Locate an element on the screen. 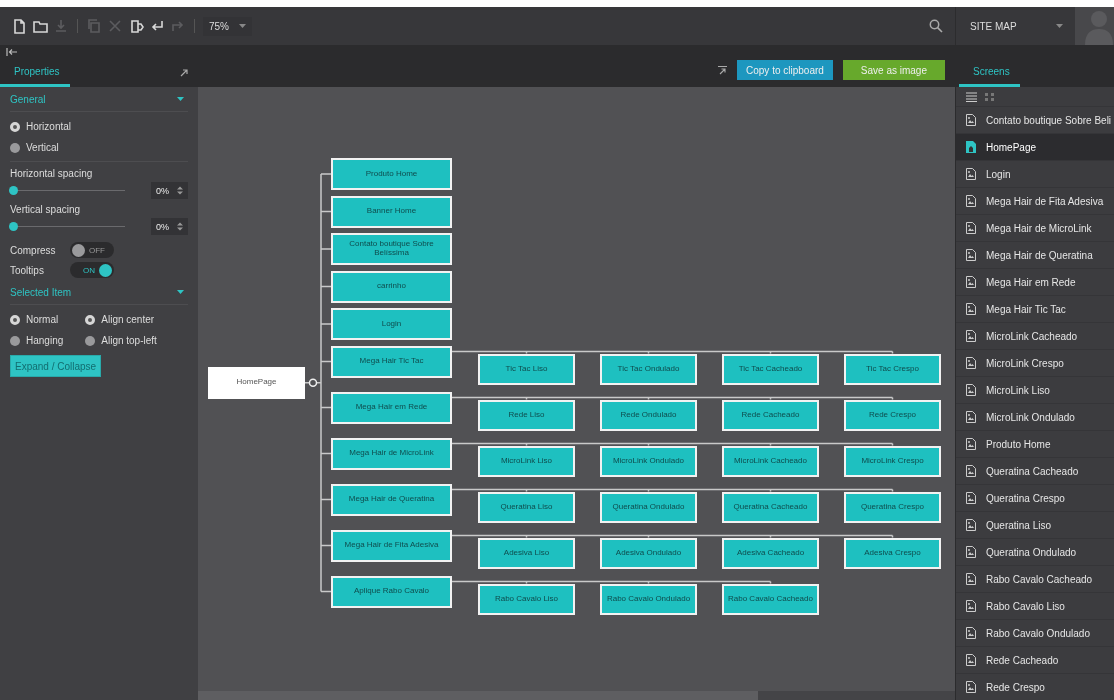 Image resolution: width=1114 pixels, height=700 pixels. diagram-node: Mega Hair em Rede is located at coordinates (391, 407).